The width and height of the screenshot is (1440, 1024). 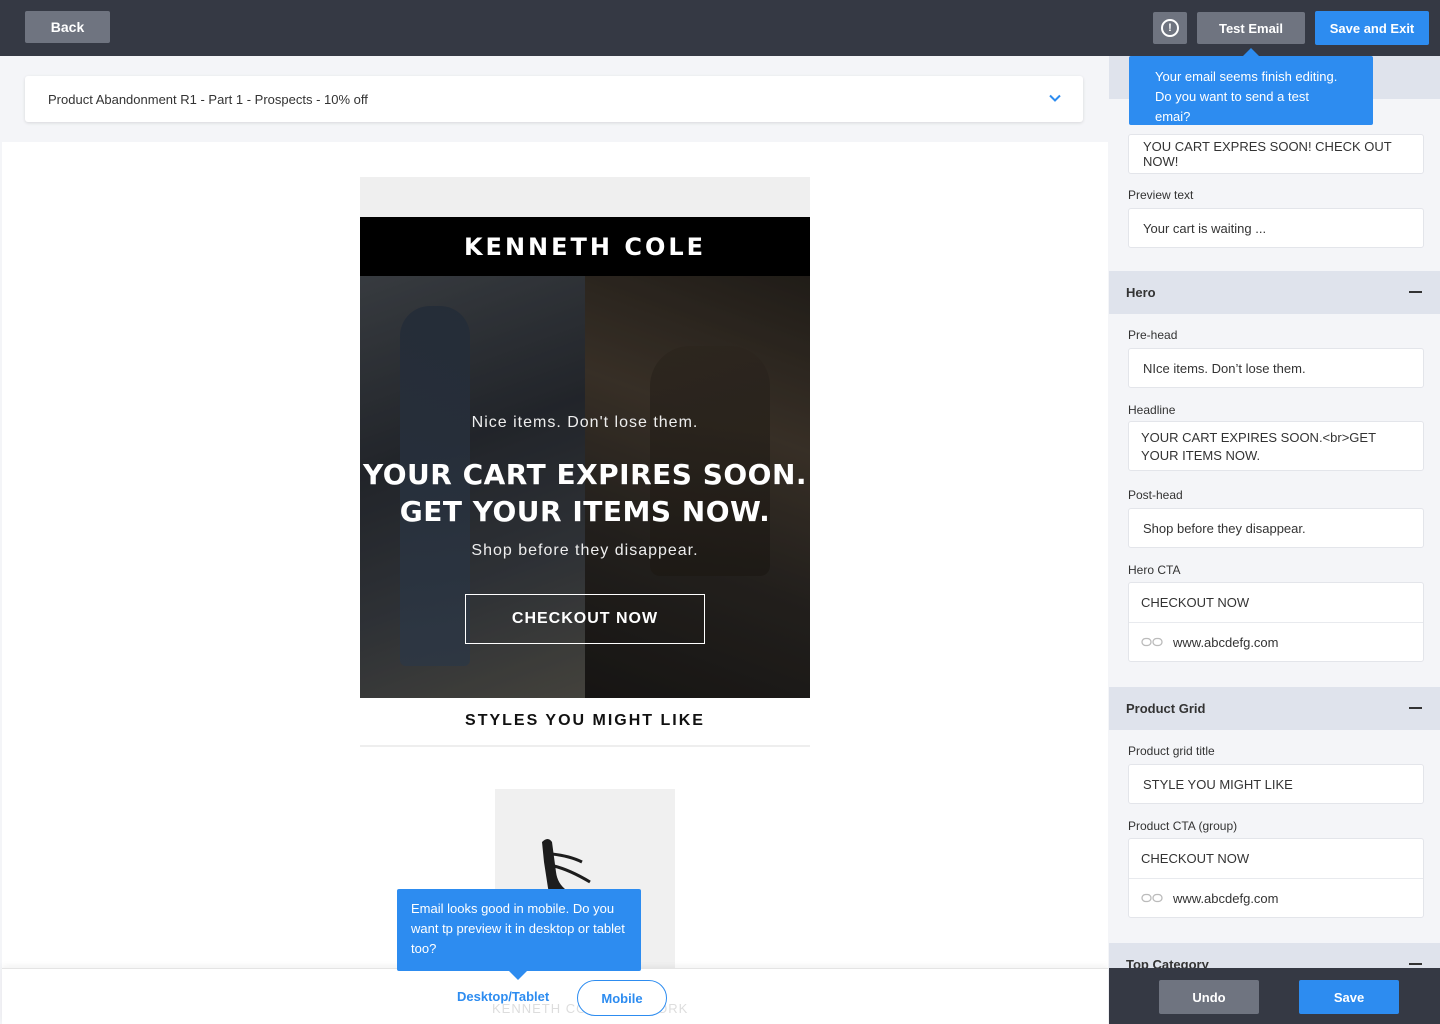 I want to click on product-cta-url: www.abcdefg.com, so click(x=1226, y=898).